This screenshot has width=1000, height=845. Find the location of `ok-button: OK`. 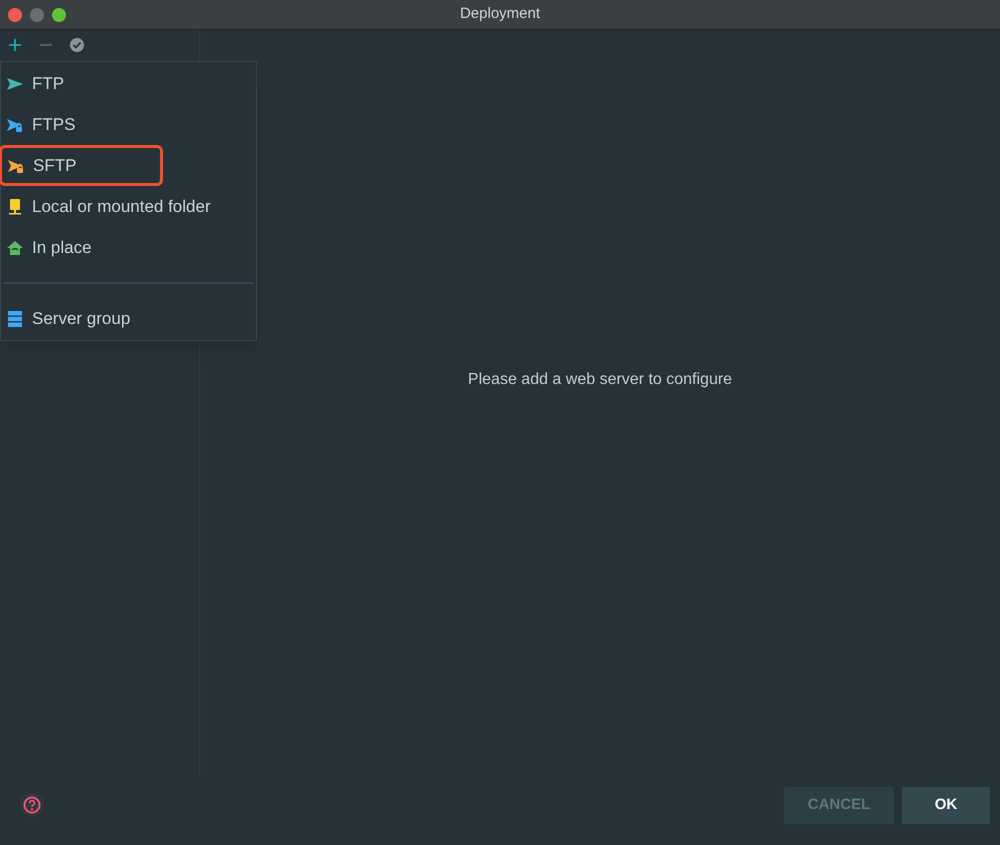

ok-button: OK is located at coordinates (946, 805).